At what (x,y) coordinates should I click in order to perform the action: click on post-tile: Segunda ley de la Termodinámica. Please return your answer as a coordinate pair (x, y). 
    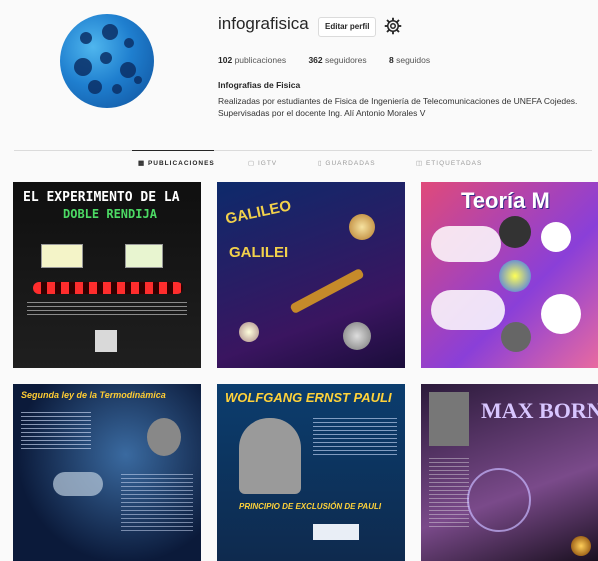
    Looking at the image, I should click on (107, 472).